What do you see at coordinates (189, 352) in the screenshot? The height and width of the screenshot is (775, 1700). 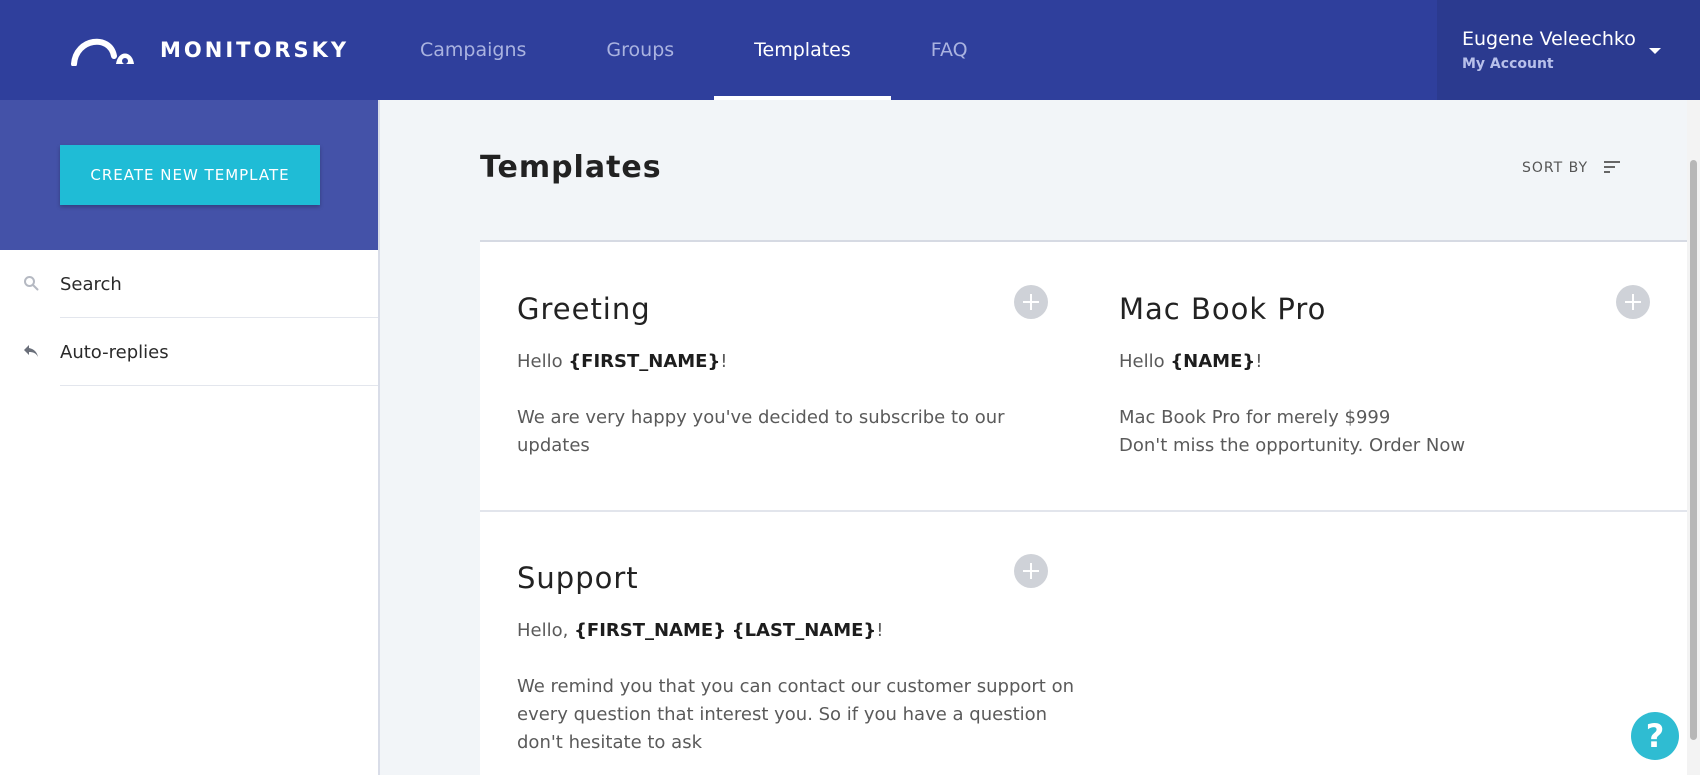 I see `sidebar-item-auto-replies: Auto-replies` at bounding box center [189, 352].